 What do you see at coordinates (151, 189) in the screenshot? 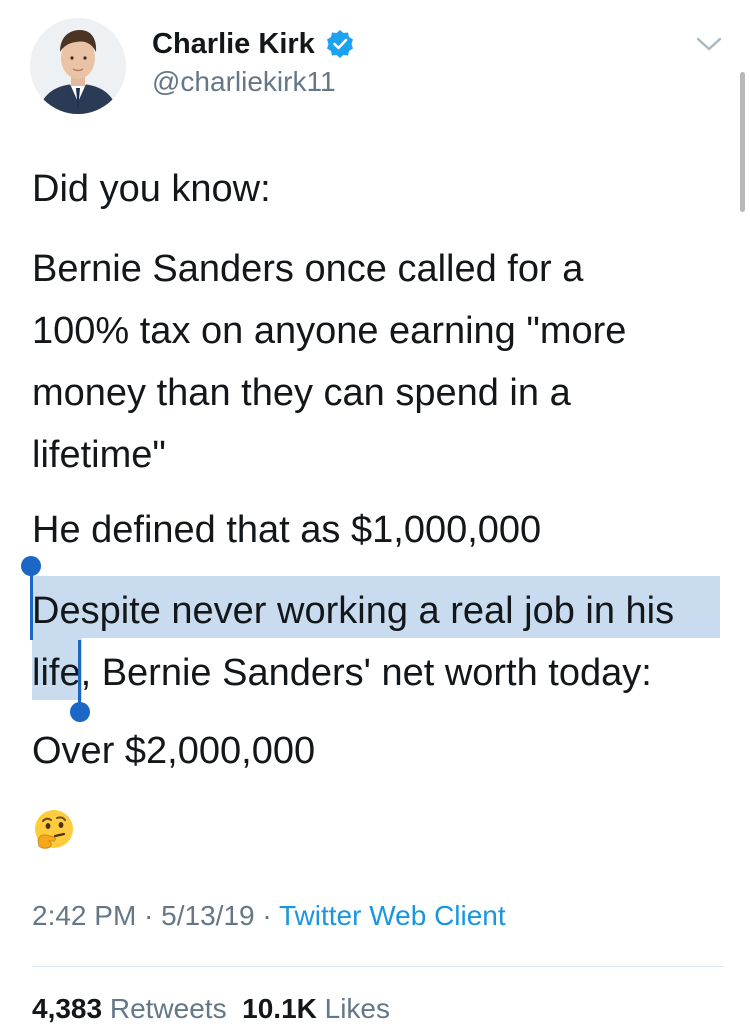
I see `tweet-paragraph: Did you know:` at bounding box center [151, 189].